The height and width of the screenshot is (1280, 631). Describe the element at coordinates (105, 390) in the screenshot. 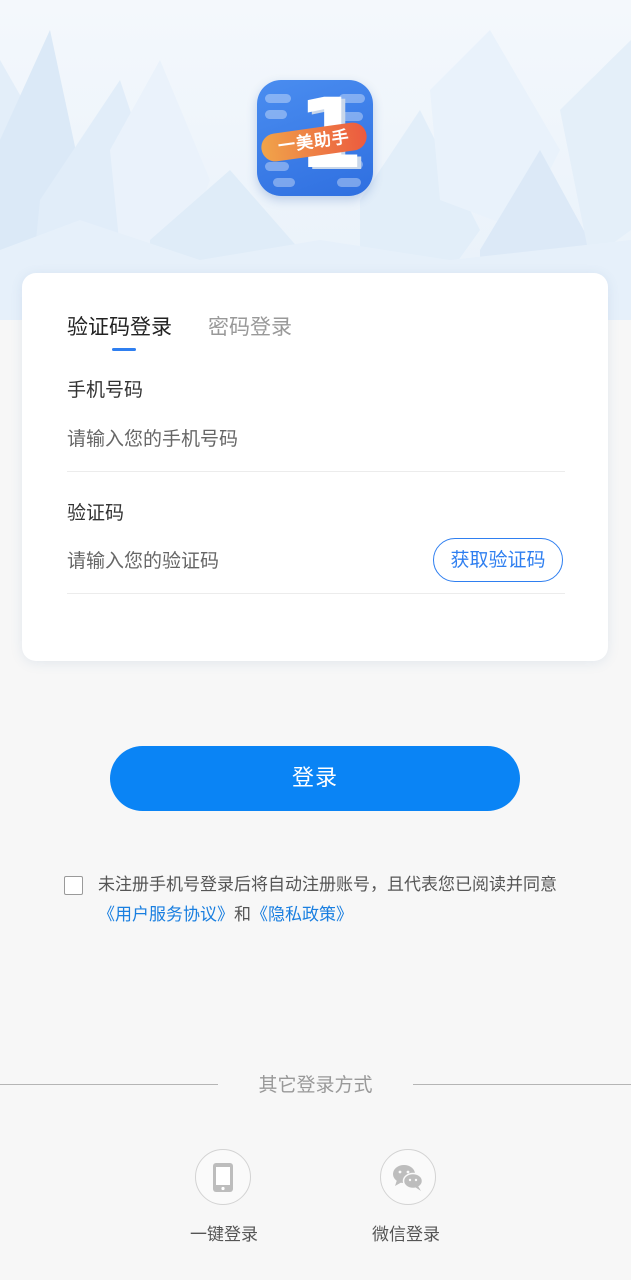

I see `phone-field-label: 手机号码` at that location.